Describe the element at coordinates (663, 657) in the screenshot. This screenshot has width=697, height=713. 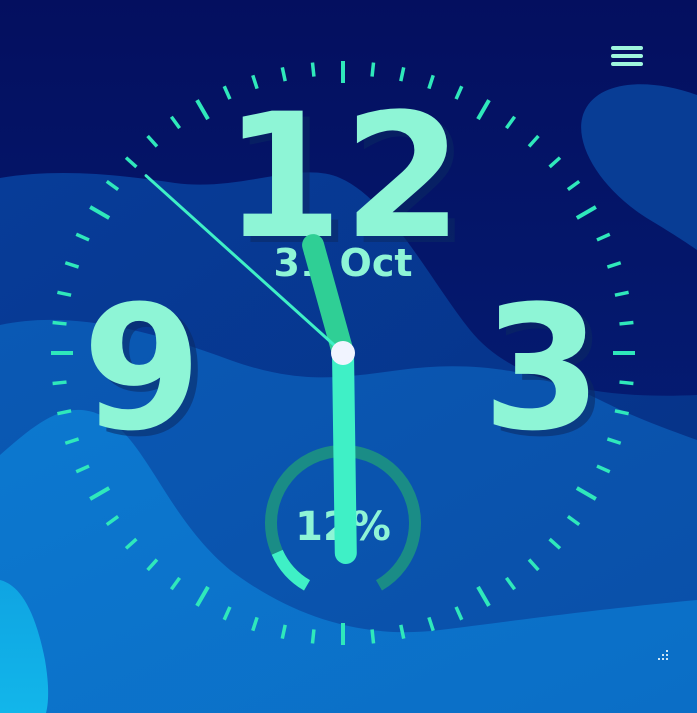
I see `resize-grip-icon` at that location.